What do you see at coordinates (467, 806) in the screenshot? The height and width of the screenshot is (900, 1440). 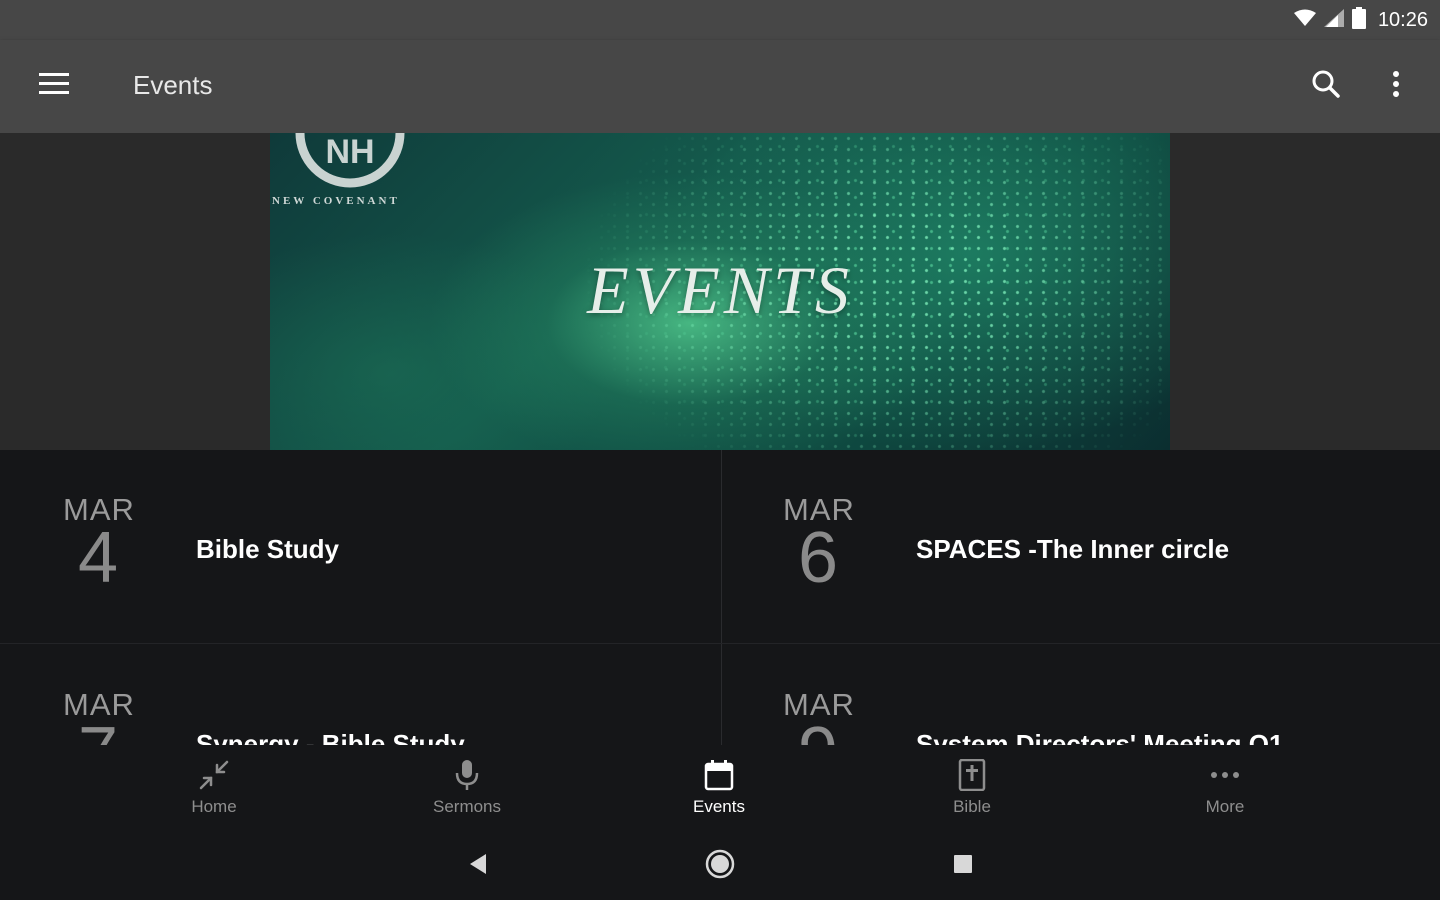 I see `nav-label: Sermons` at bounding box center [467, 806].